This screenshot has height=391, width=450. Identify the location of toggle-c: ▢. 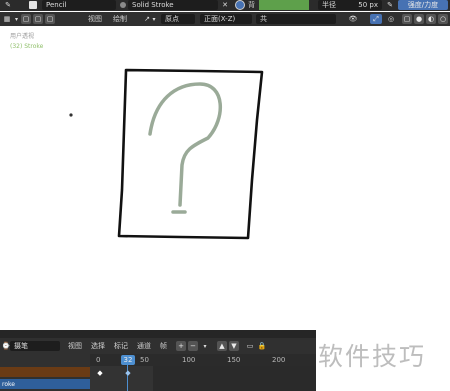
(50, 19).